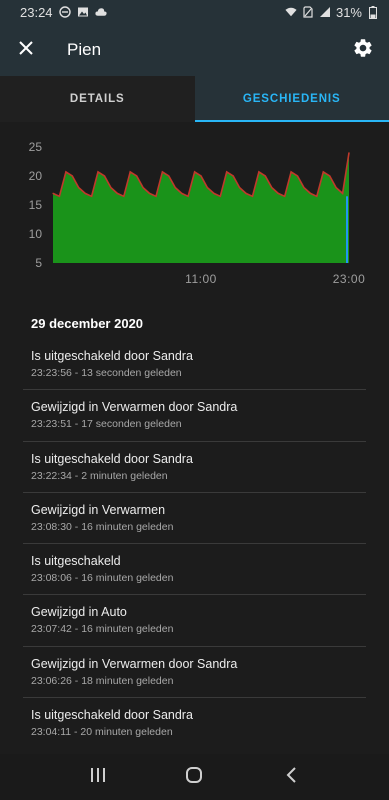 Image resolution: width=389 pixels, height=800 pixels. I want to click on wifi-icon, so click(291, 12).